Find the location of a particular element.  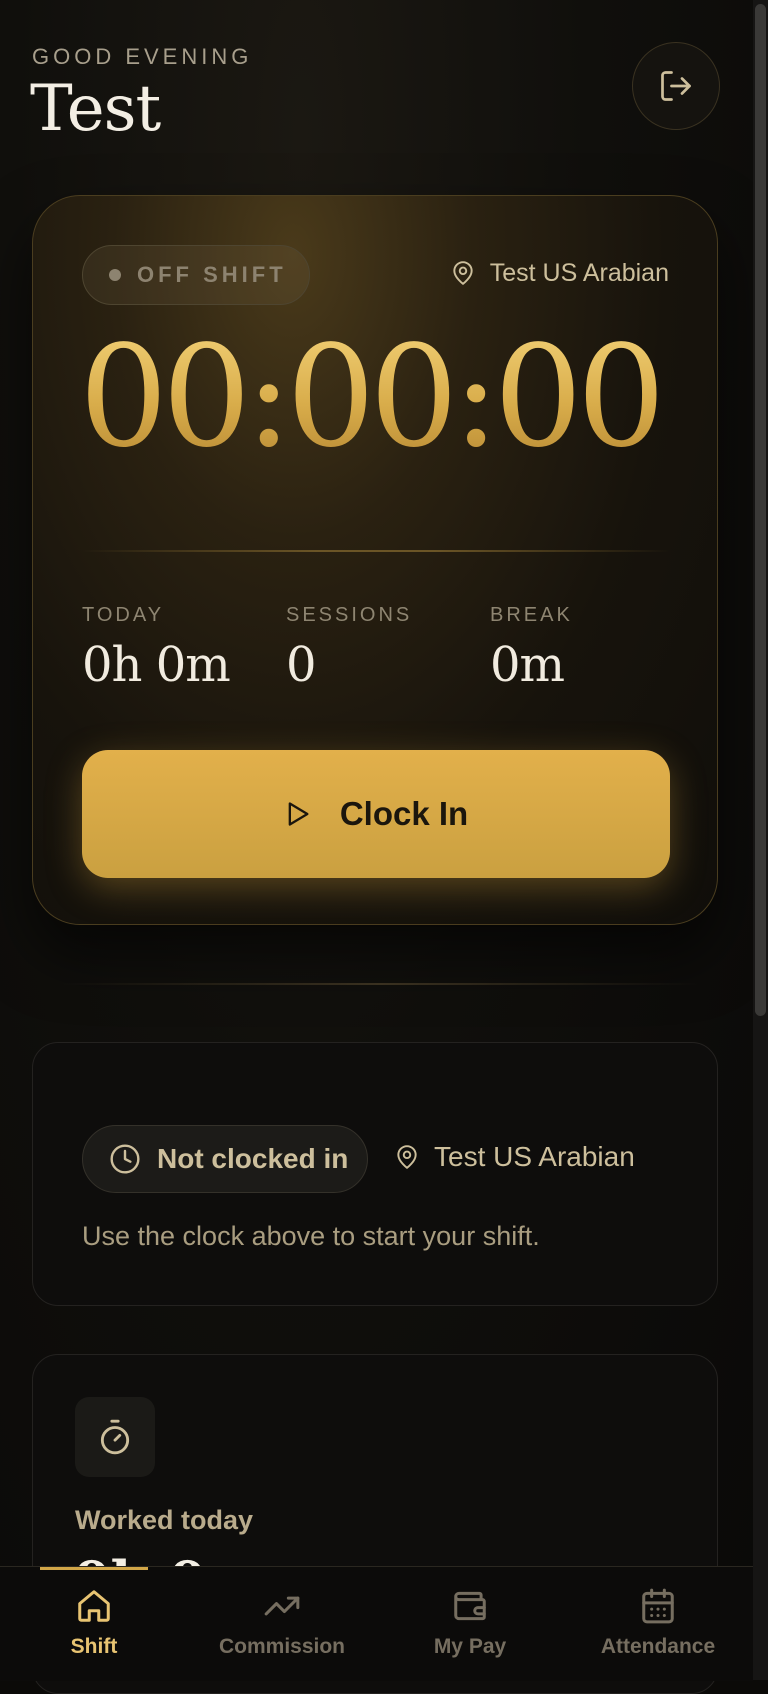

logout-button is located at coordinates (676, 86).